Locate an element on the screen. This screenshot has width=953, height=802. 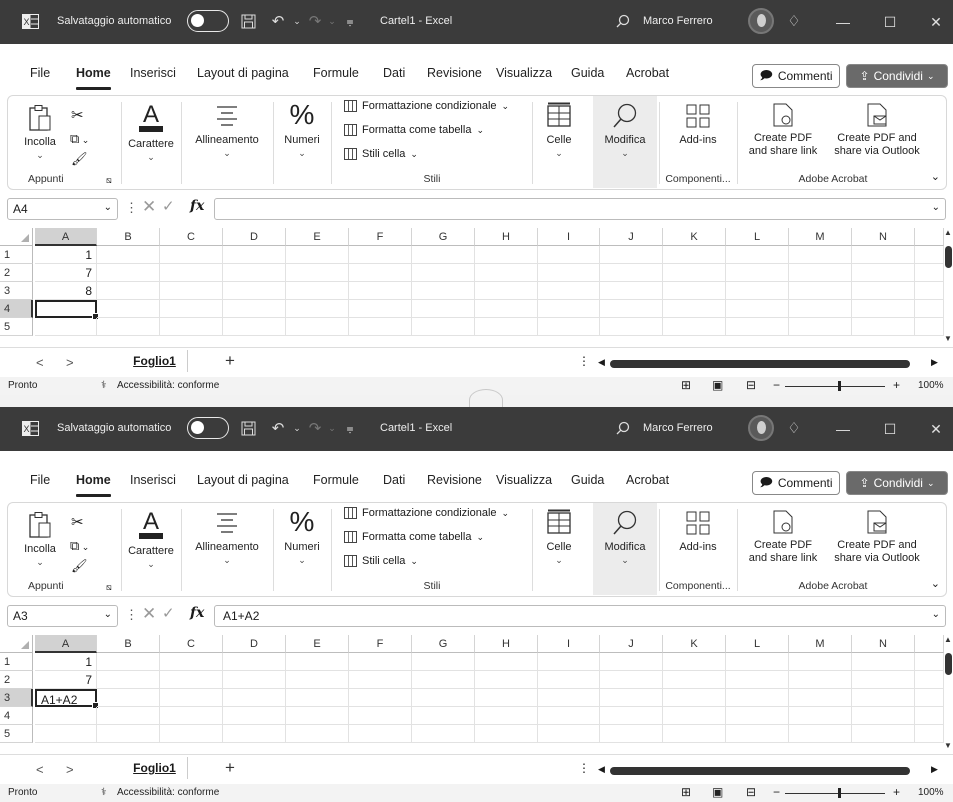
vertical-scrollbar: ▲ ▼ is located at coordinates (948, 287).